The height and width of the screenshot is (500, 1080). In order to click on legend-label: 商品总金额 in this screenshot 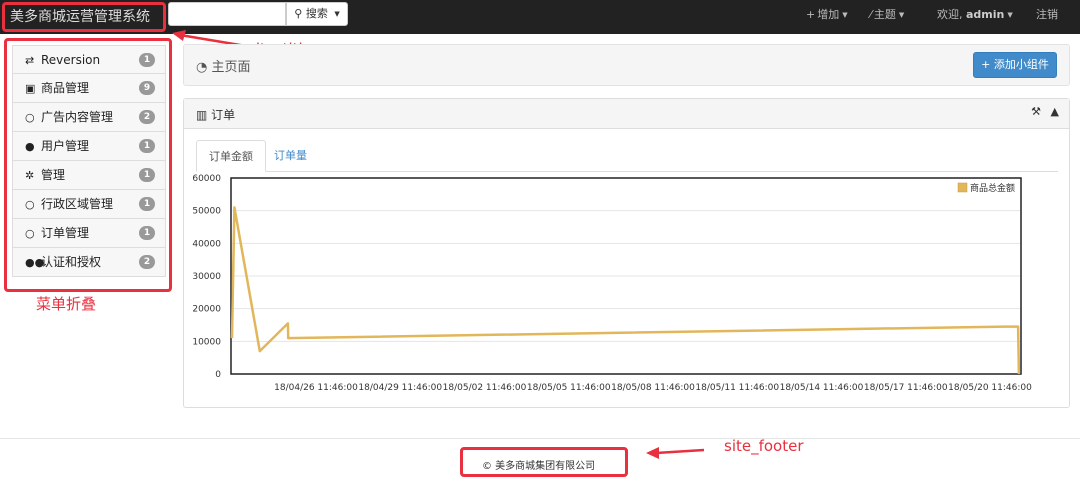, I will do `click(992, 188)`.